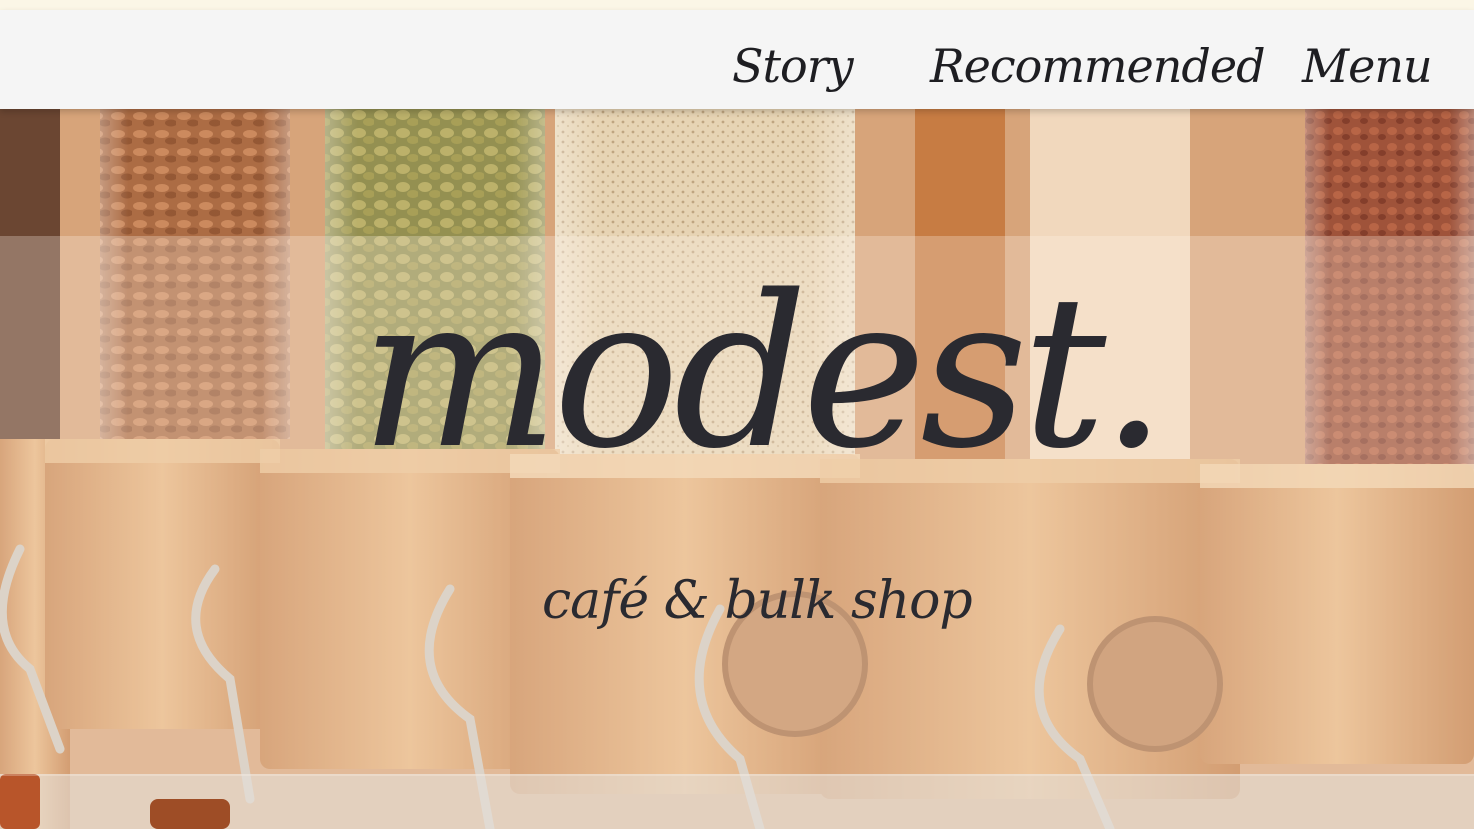 The height and width of the screenshot is (829, 1474). Describe the element at coordinates (757, 601) in the screenshot. I see `brand-tagline: café & bulk shop` at that location.